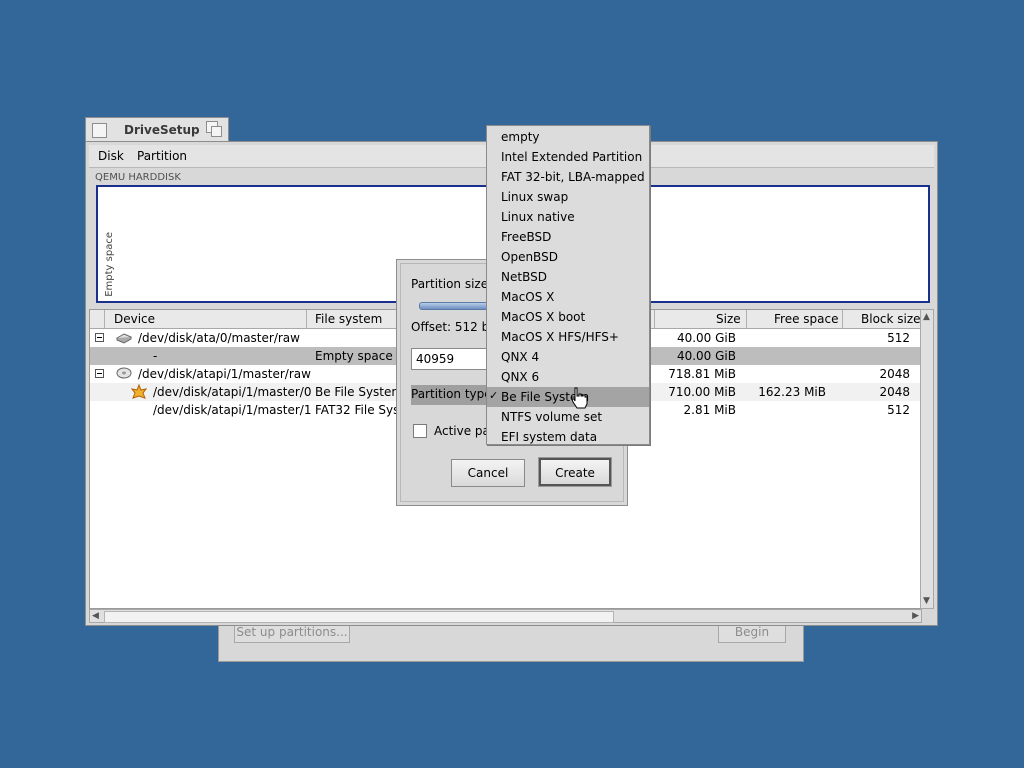  What do you see at coordinates (520, 137) in the screenshot?
I see `menu-item-label: empty` at bounding box center [520, 137].